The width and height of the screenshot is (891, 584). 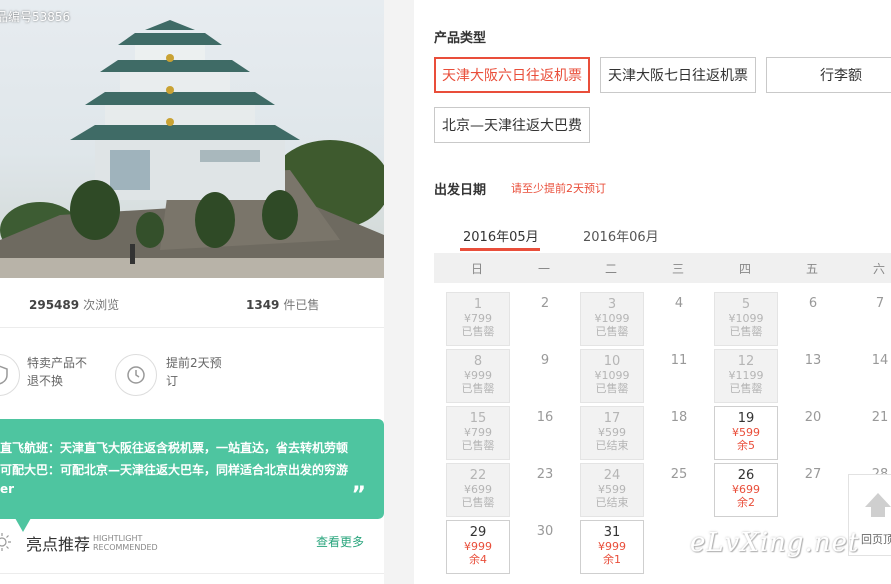 I want to click on day-price: ¥1199, so click(x=746, y=375).